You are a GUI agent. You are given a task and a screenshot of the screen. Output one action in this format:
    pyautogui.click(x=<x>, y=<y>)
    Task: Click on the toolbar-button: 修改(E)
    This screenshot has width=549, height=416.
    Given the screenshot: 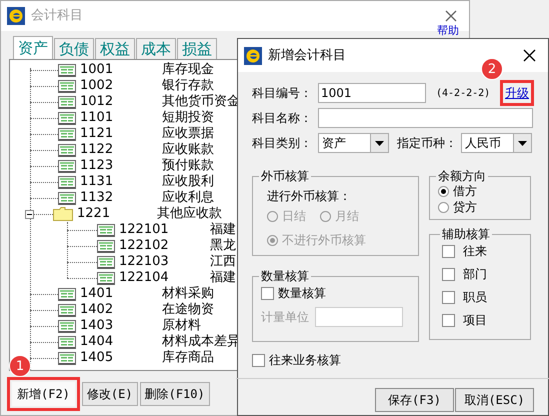 What is the action you would take?
    pyautogui.click(x=110, y=394)
    